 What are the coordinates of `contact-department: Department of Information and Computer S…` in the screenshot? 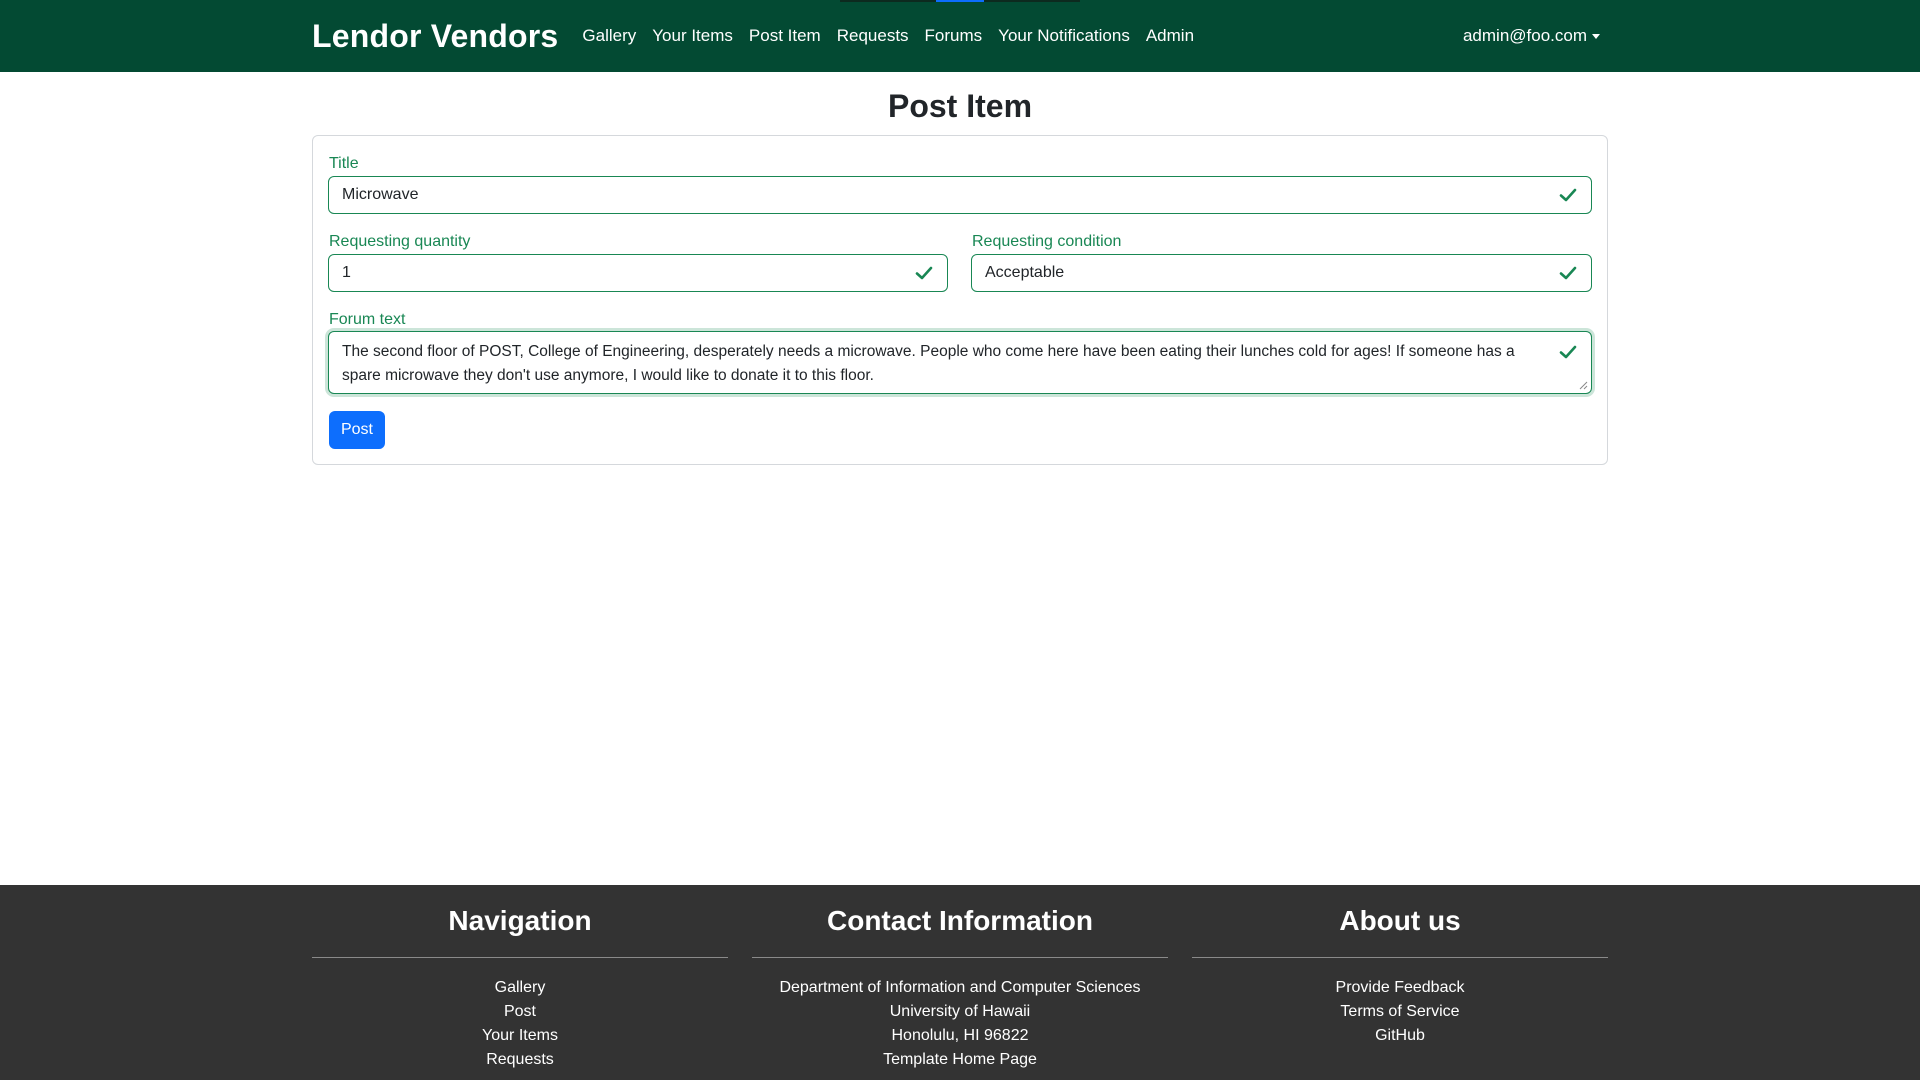 It's located at (960, 987).